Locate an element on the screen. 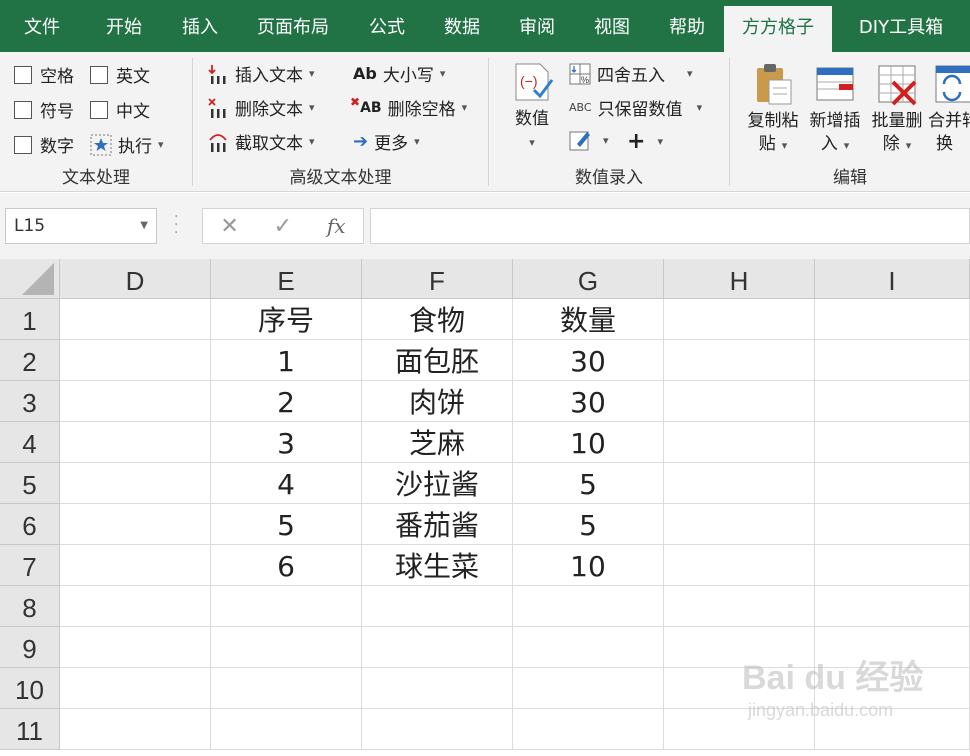 The image size is (970, 756). cell-e2: 1 is located at coordinates (286, 360).